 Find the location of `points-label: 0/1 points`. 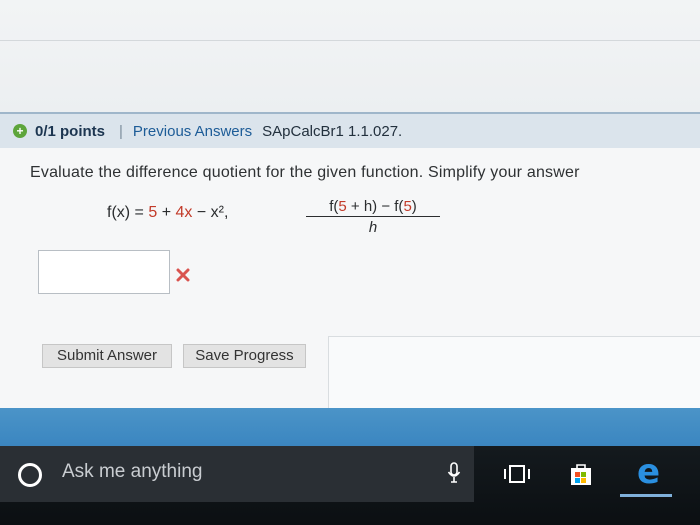

points-label: 0/1 points is located at coordinates (70, 131).